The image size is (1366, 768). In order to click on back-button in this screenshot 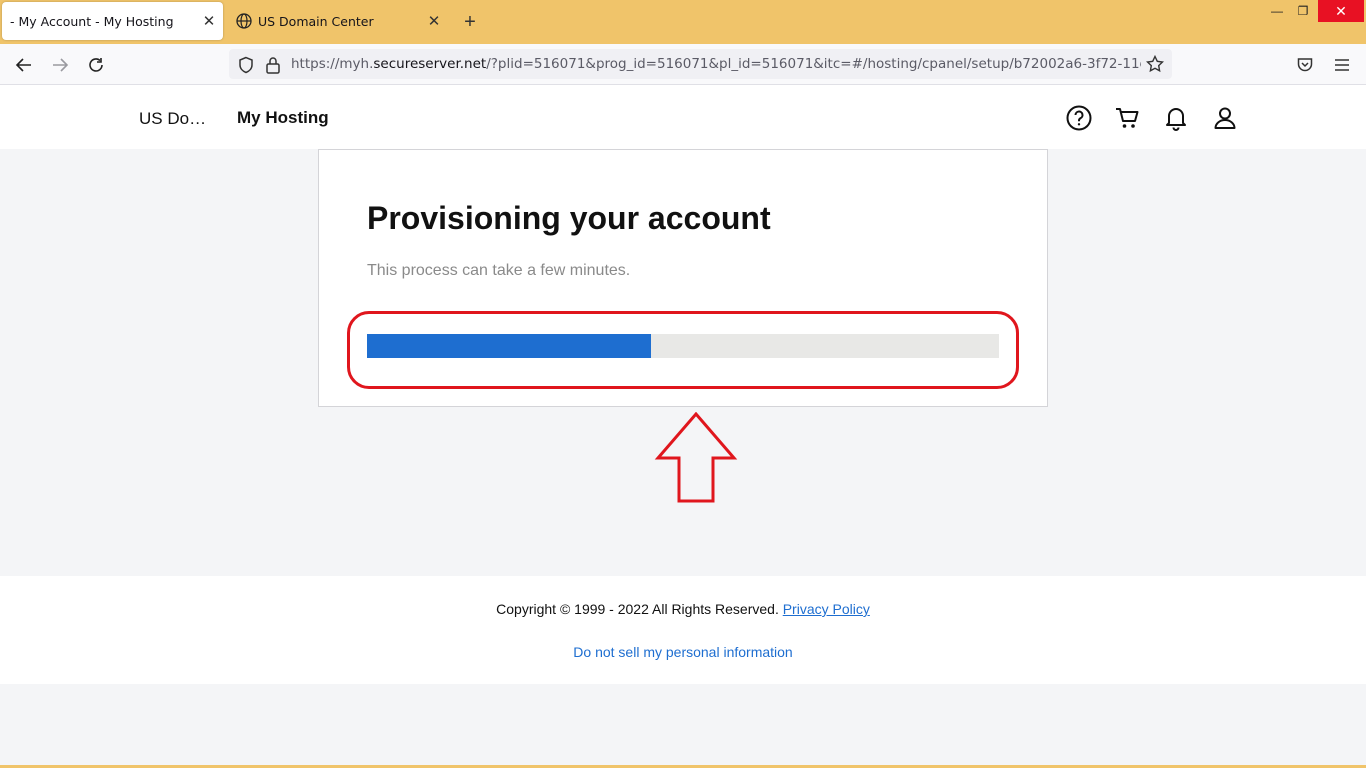, I will do `click(24, 65)`.